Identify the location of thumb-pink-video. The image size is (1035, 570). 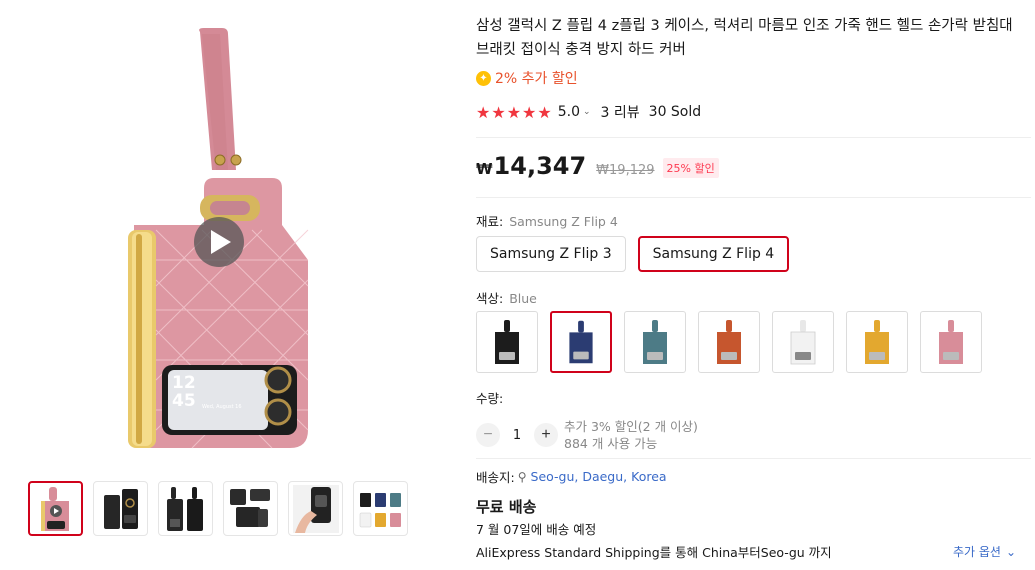
(55, 508).